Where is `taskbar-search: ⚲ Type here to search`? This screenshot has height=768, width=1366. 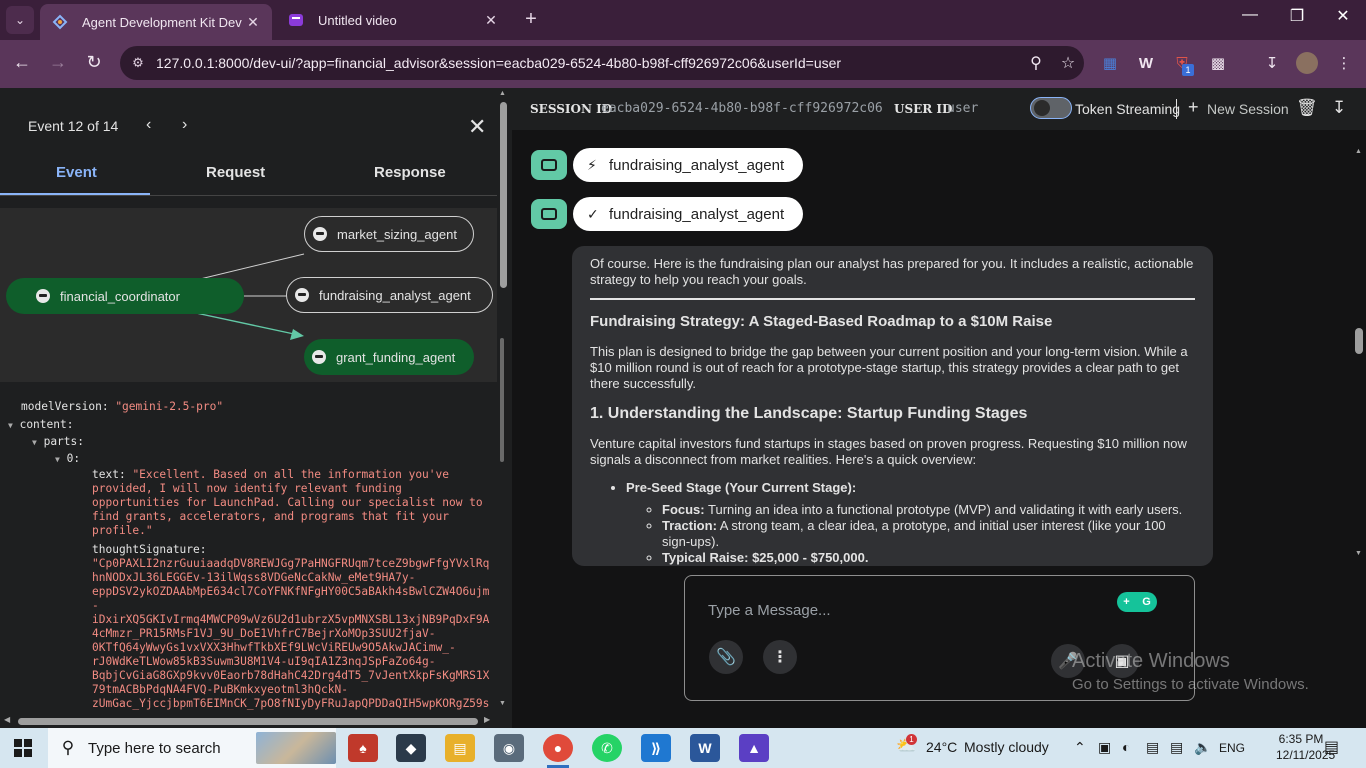 taskbar-search: ⚲ Type here to search is located at coordinates (192, 748).